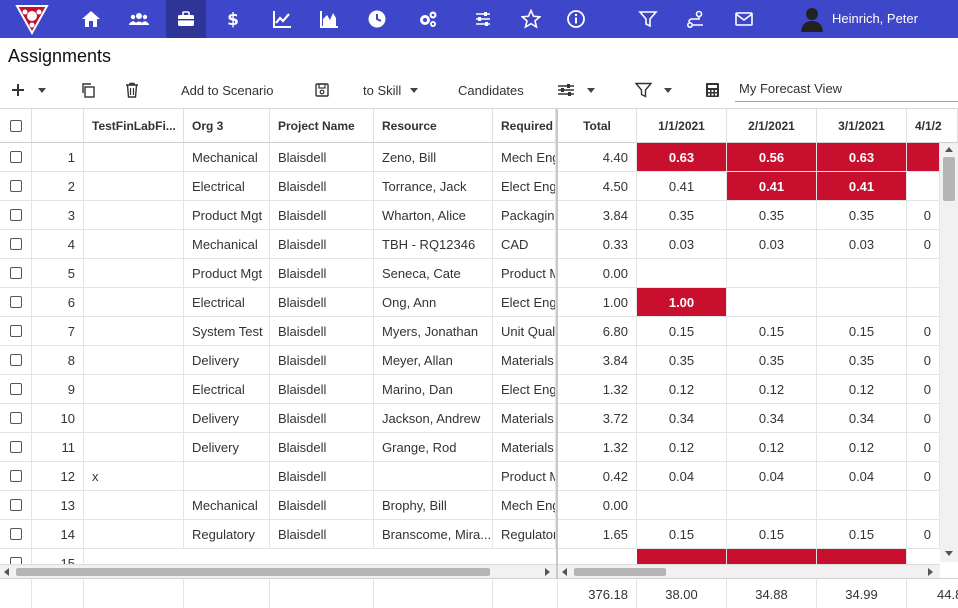 The width and height of the screenshot is (958, 608). Describe the element at coordinates (433, 476) in the screenshot. I see `cell-resource` at that location.